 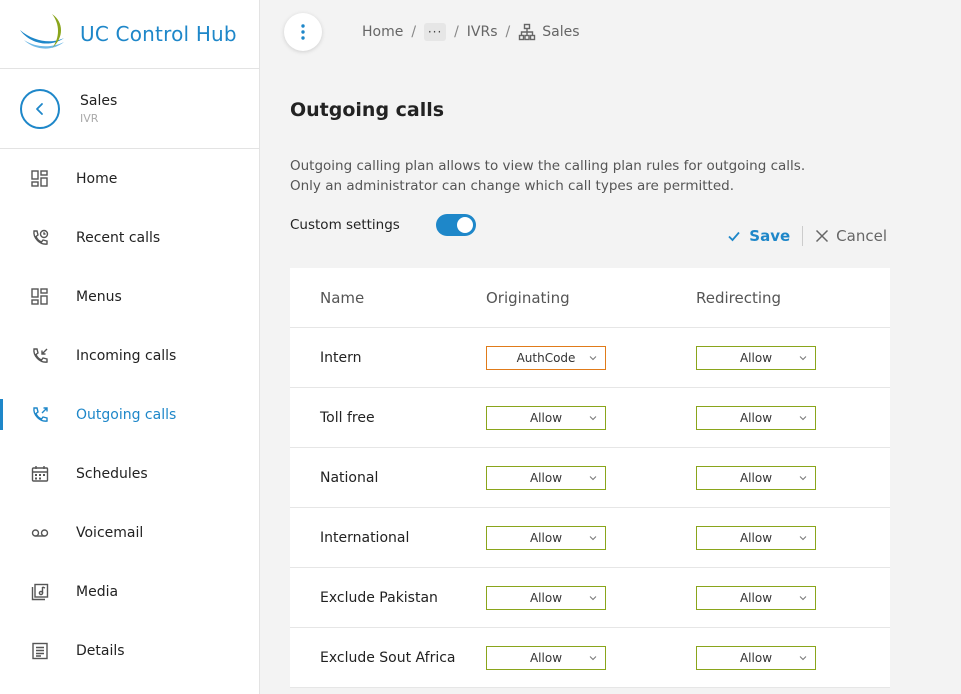 What do you see at coordinates (383, 225) in the screenshot?
I see `custom-settings: Custom settings` at bounding box center [383, 225].